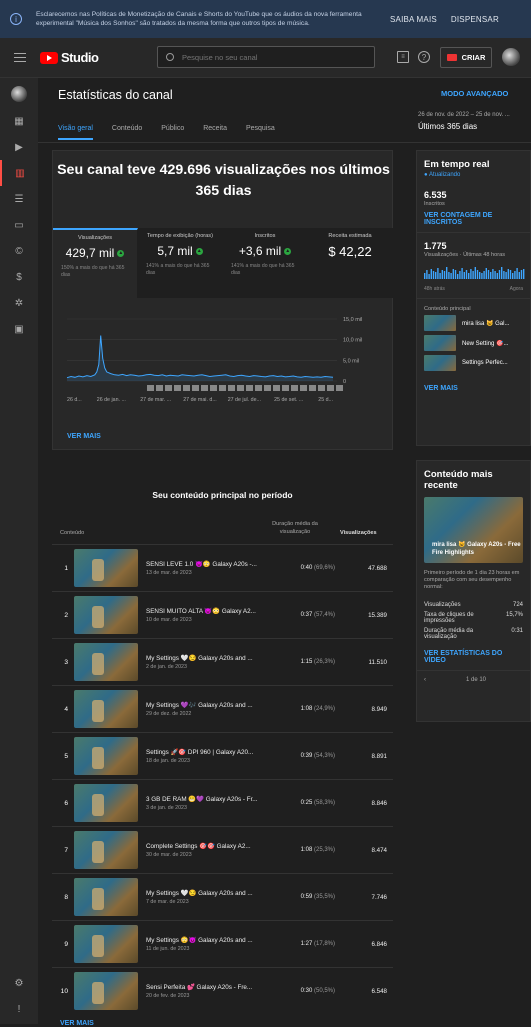  What do you see at coordinates (473, 657) in the screenshot?
I see `video-stats-link: VER ESTATÍSTICAS DO VÍDEO` at bounding box center [473, 657].